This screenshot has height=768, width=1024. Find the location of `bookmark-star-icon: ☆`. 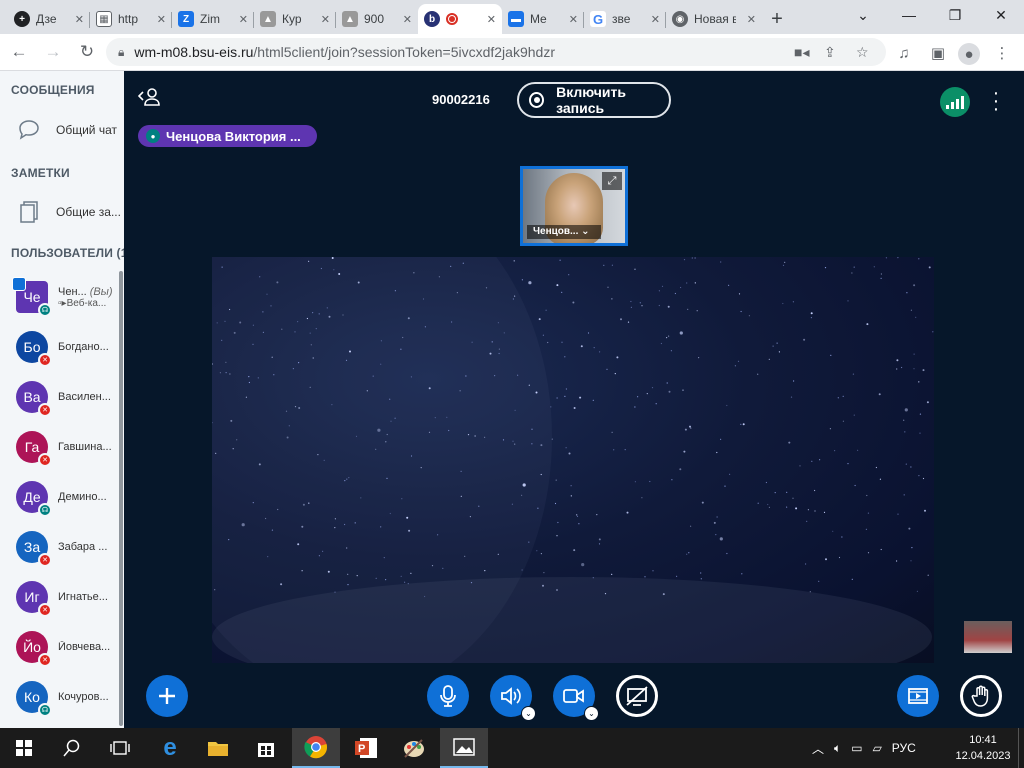

bookmark-star-icon: ☆ is located at coordinates (862, 52).